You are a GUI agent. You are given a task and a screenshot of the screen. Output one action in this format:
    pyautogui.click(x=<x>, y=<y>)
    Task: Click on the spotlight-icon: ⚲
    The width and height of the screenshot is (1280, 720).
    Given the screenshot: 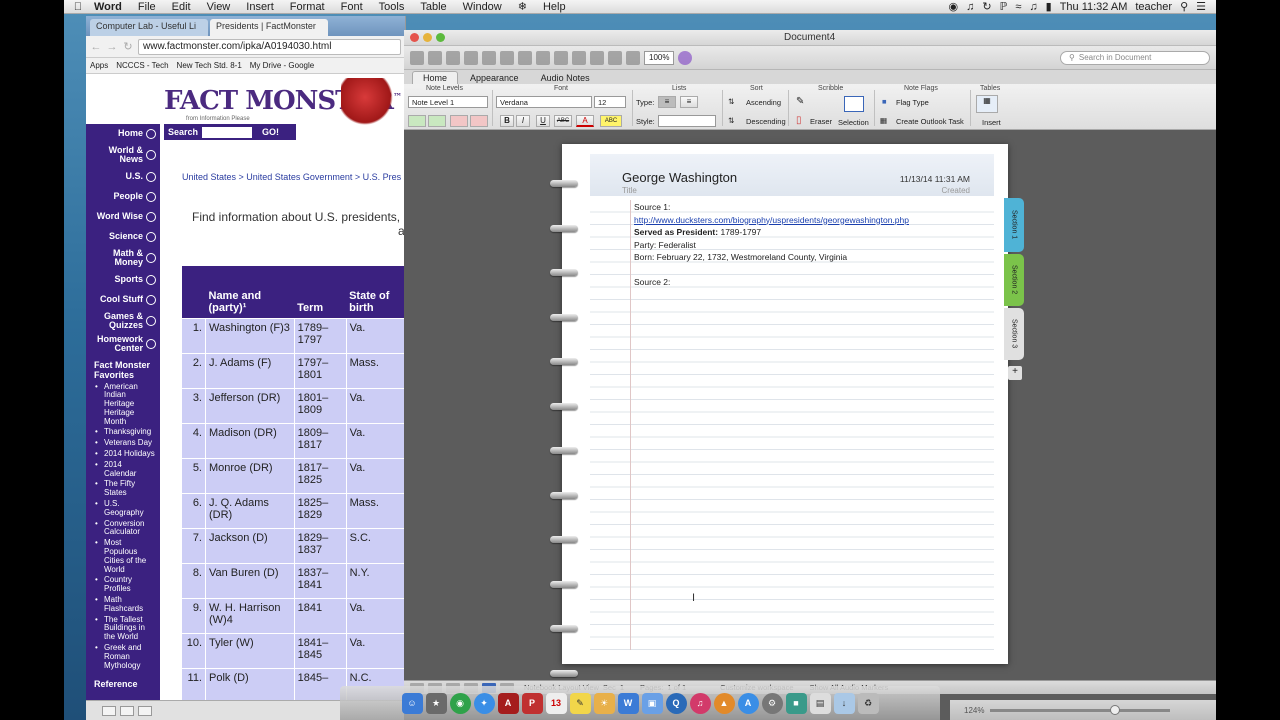 What is the action you would take?
    pyautogui.click(x=1184, y=6)
    